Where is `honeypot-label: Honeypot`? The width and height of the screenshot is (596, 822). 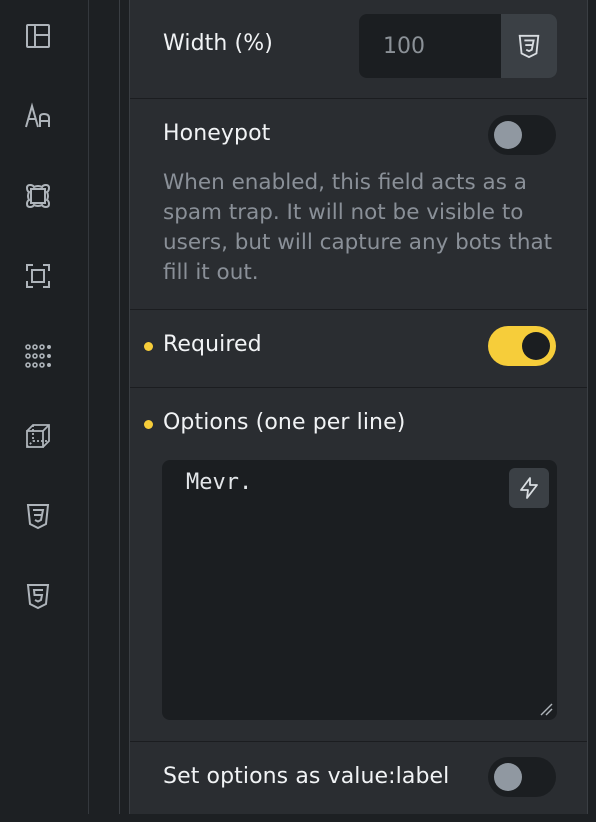 honeypot-label: Honeypot is located at coordinates (217, 133).